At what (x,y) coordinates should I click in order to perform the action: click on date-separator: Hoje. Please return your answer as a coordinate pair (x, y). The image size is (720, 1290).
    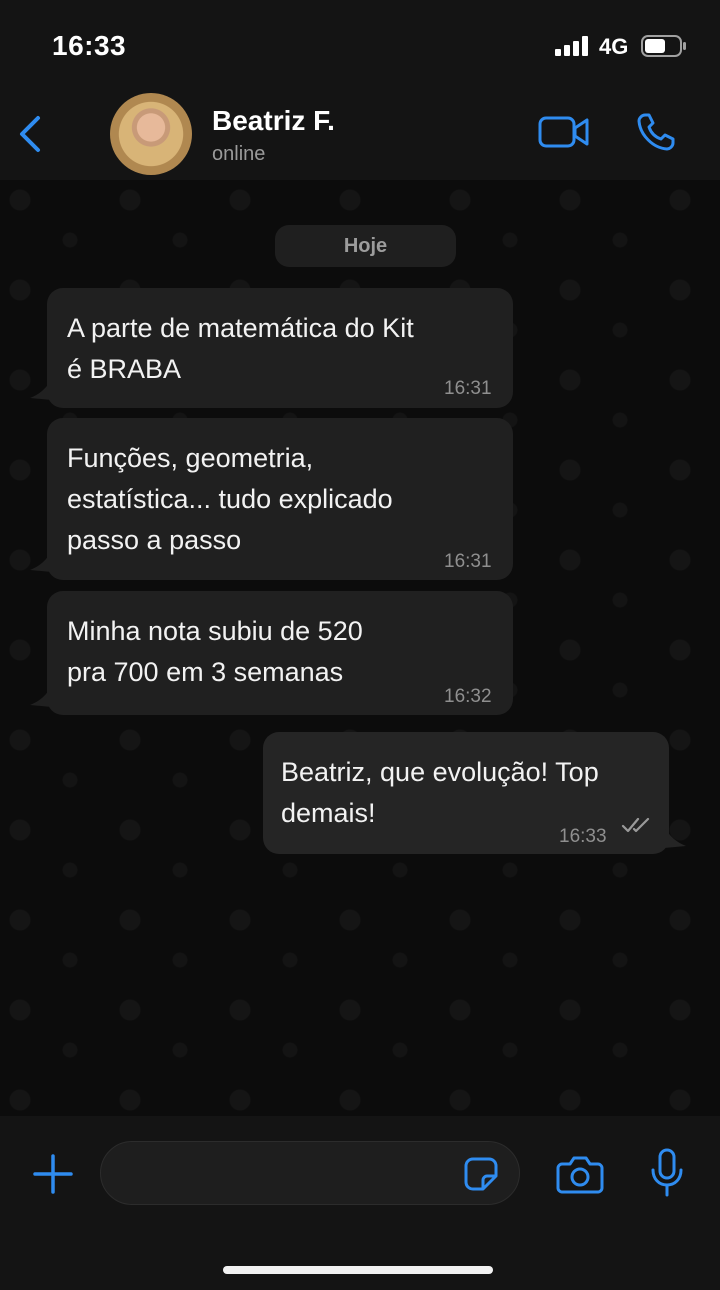
    Looking at the image, I should click on (365, 246).